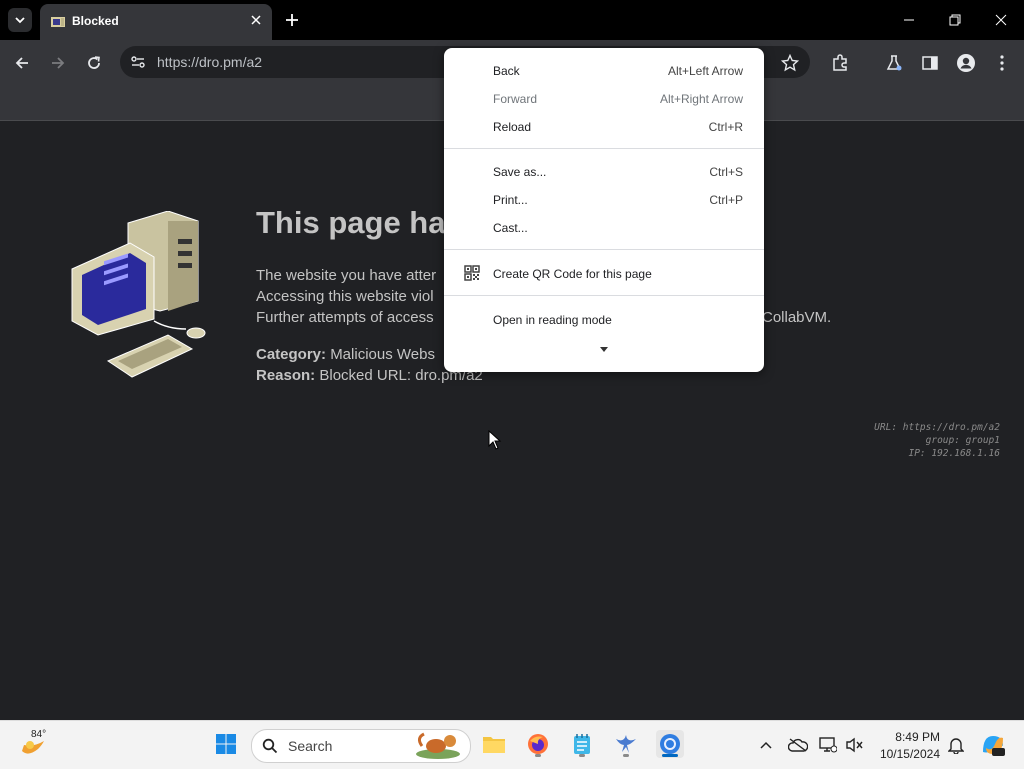 The image size is (1024, 769). Describe the element at coordinates (937, 427) in the screenshot. I see `stamp-url: URL: https://dro.pm/a2` at that location.